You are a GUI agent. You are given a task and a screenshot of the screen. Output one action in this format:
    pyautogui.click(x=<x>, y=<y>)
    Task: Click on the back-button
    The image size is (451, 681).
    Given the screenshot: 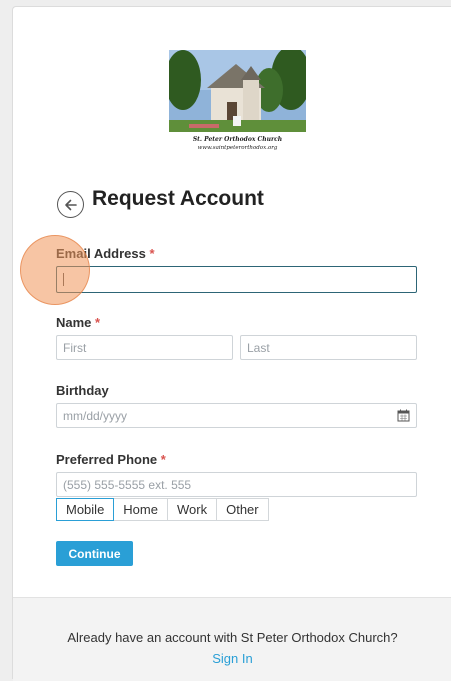 What is the action you would take?
    pyautogui.click(x=70, y=204)
    